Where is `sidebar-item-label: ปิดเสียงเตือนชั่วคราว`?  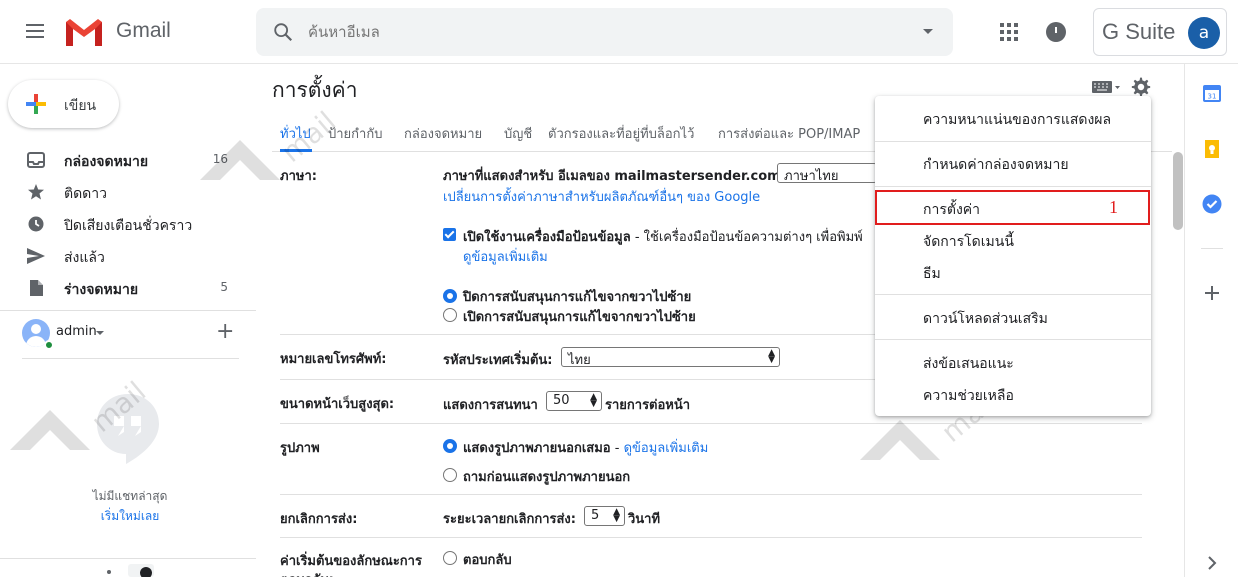 sidebar-item-label: ปิดเสียงเตือนชั่วคราว is located at coordinates (128, 226).